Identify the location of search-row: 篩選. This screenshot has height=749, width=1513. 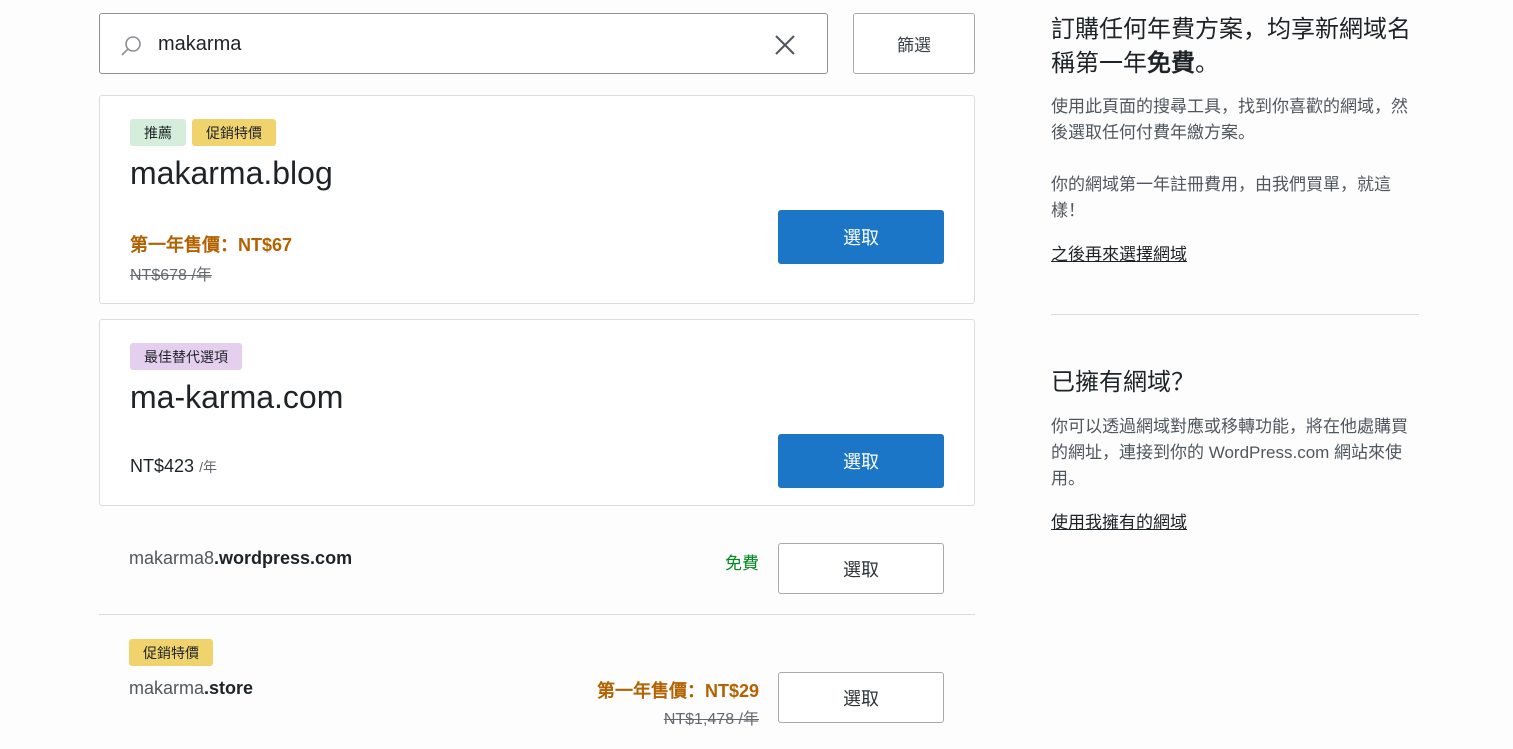
(537, 43).